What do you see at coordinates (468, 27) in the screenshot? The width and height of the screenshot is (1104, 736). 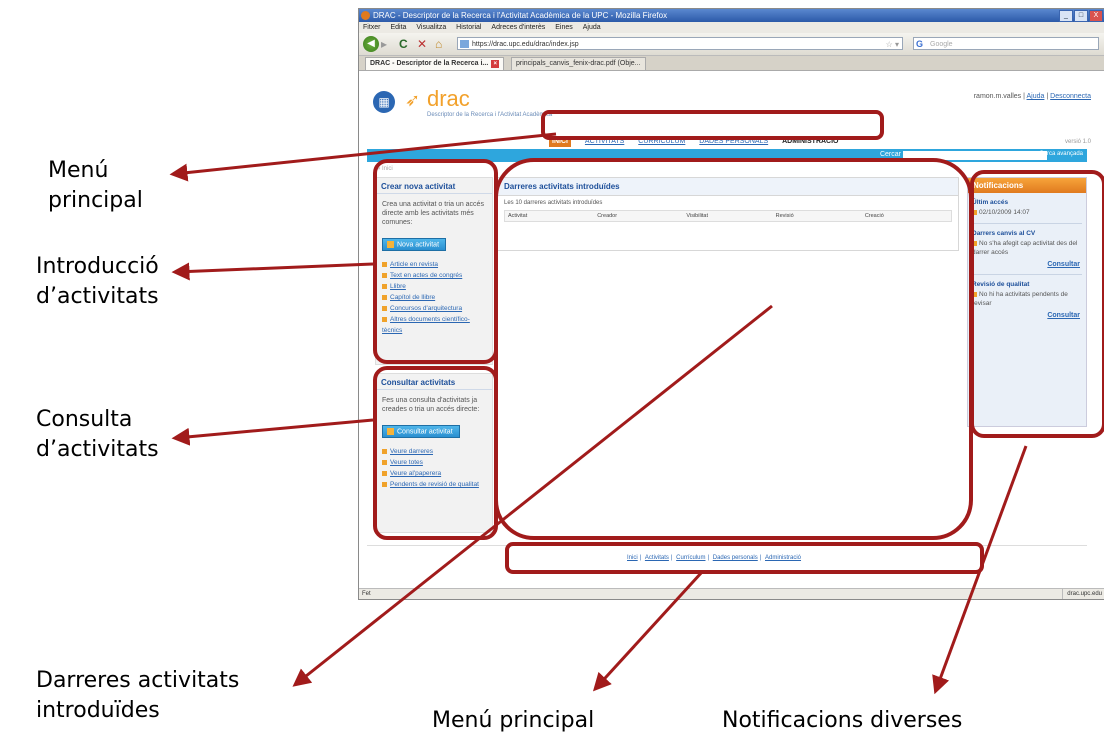 I see `menu-history: Historial` at bounding box center [468, 27].